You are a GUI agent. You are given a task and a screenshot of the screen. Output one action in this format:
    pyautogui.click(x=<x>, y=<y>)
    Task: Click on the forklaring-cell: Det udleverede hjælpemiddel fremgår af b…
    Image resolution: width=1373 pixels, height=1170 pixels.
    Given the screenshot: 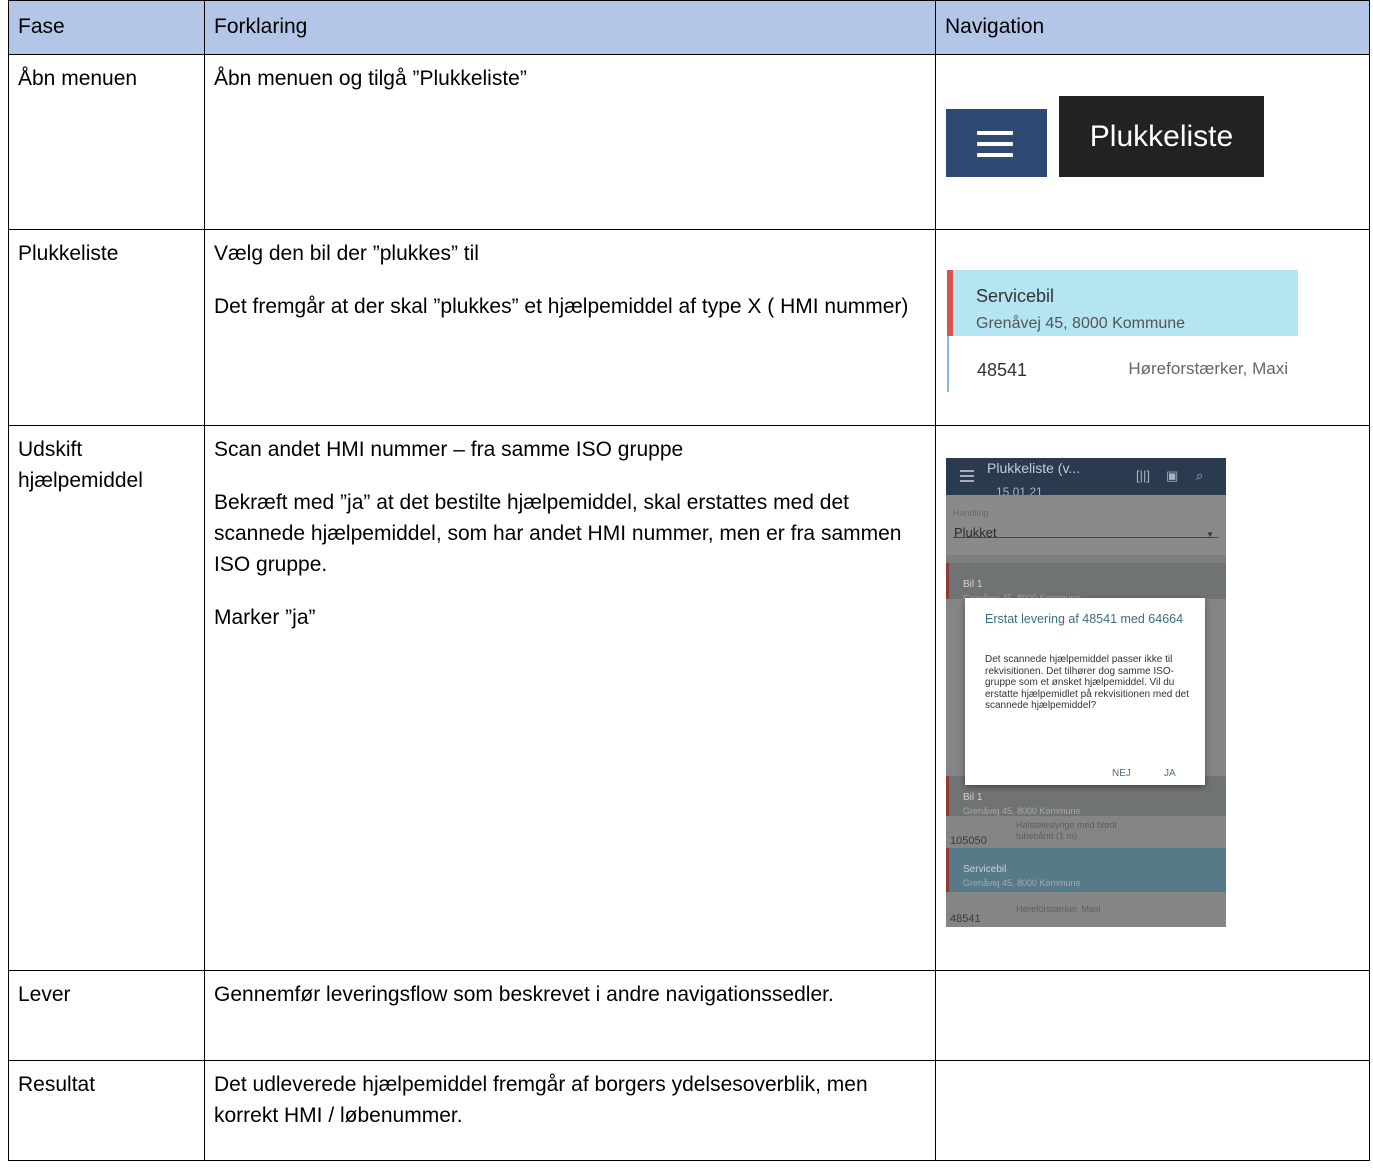 What is the action you would take?
    pyautogui.click(x=570, y=1110)
    